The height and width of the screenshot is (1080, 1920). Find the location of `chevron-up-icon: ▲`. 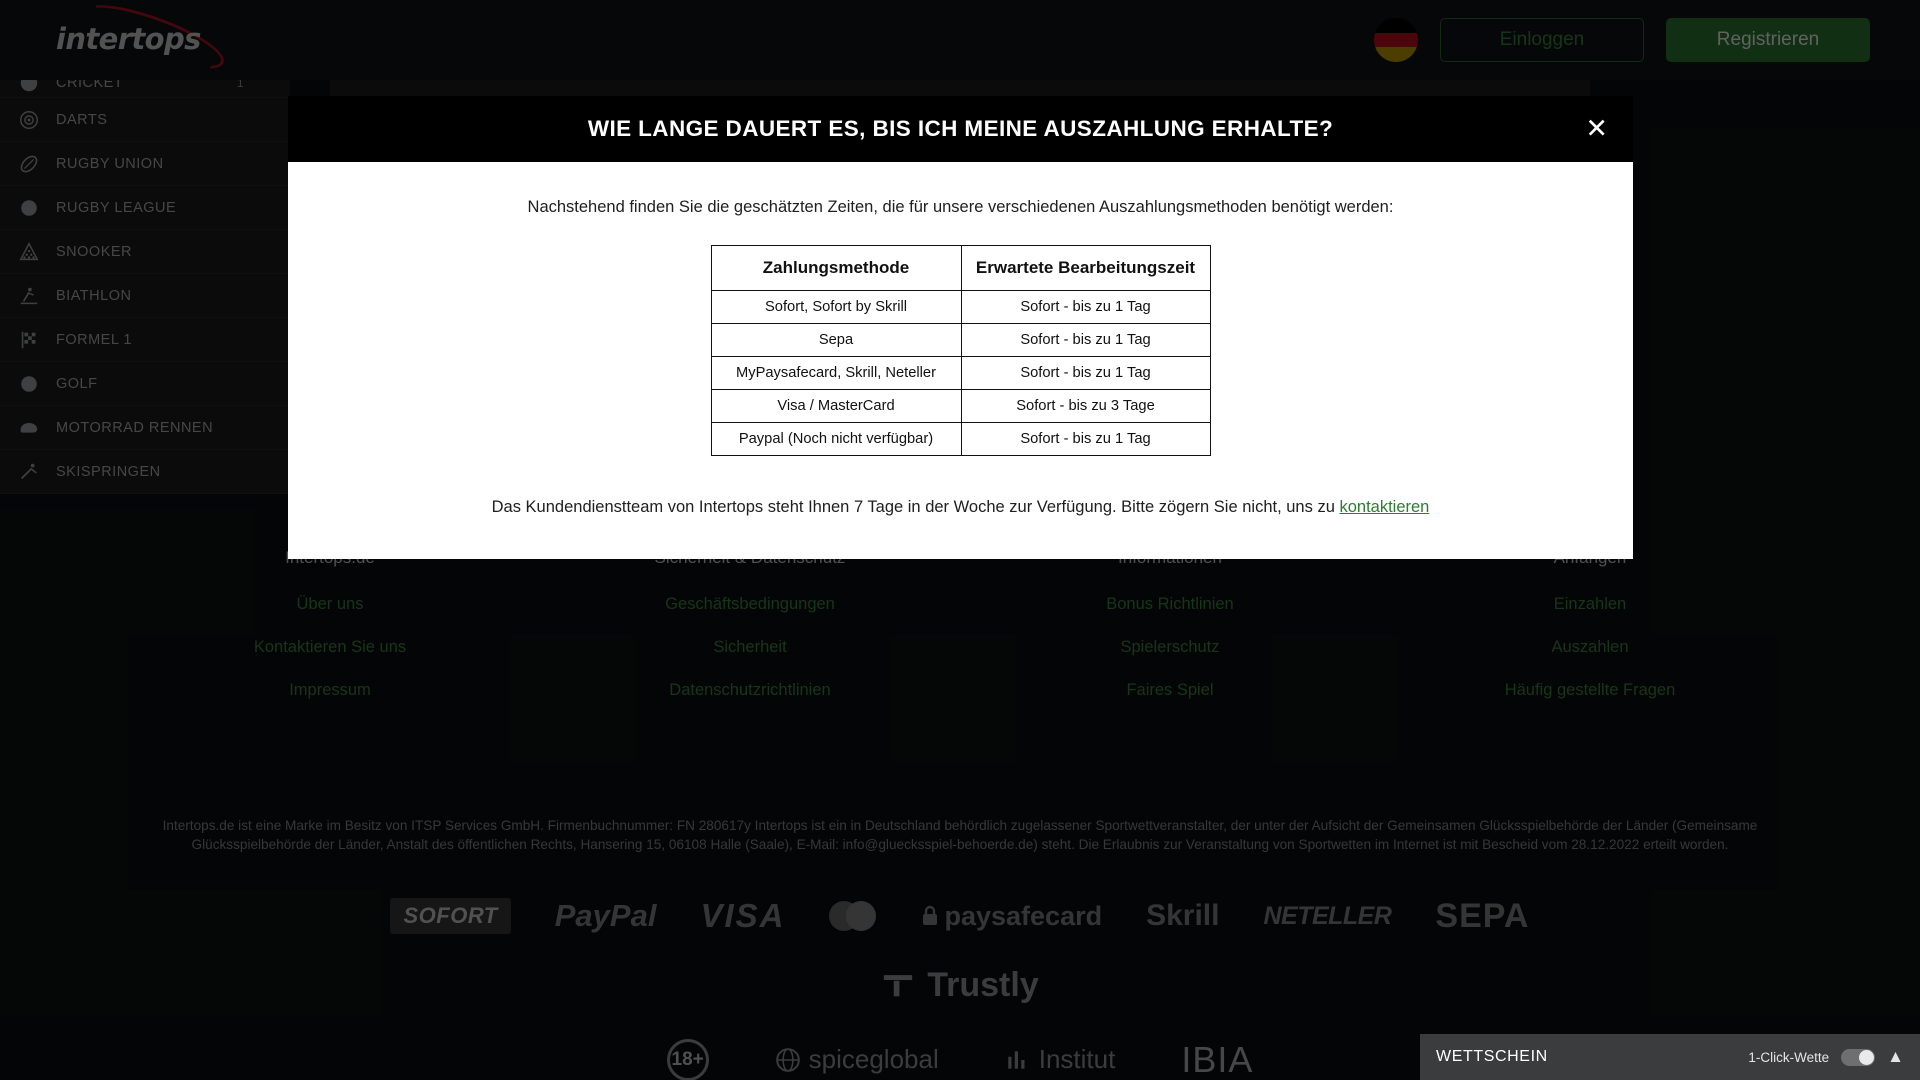

chevron-up-icon: ▲ is located at coordinates (1895, 1057).